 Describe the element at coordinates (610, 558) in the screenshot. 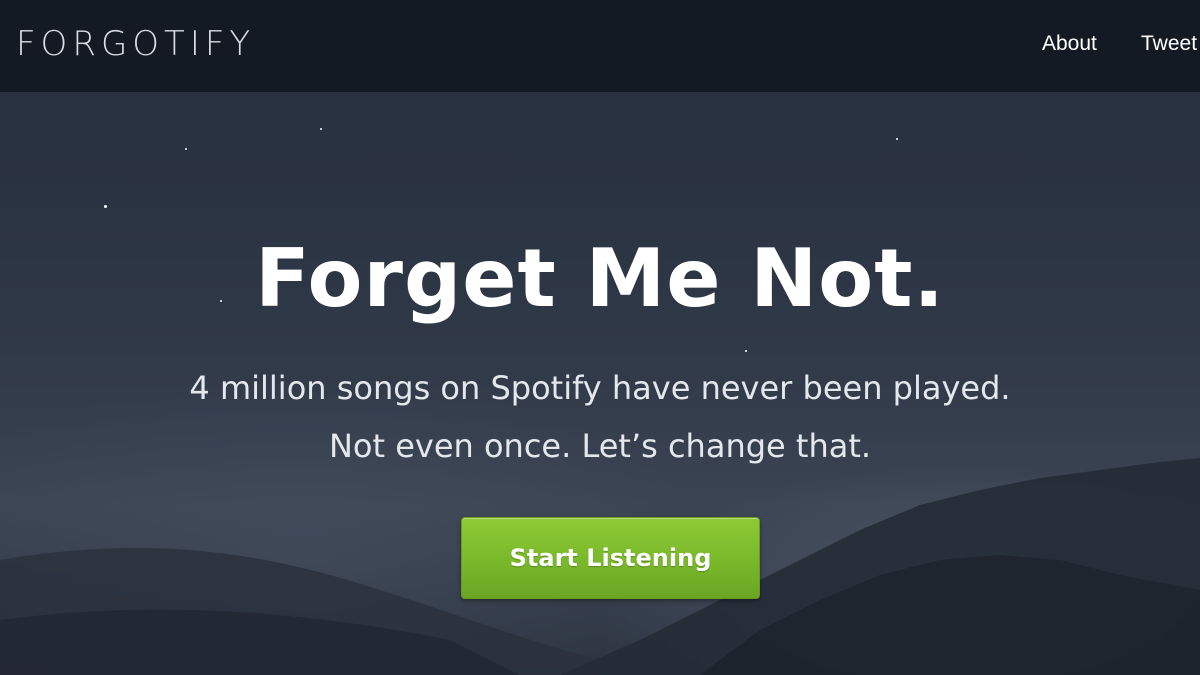

I see `start-listening-button: Start Listening` at that location.